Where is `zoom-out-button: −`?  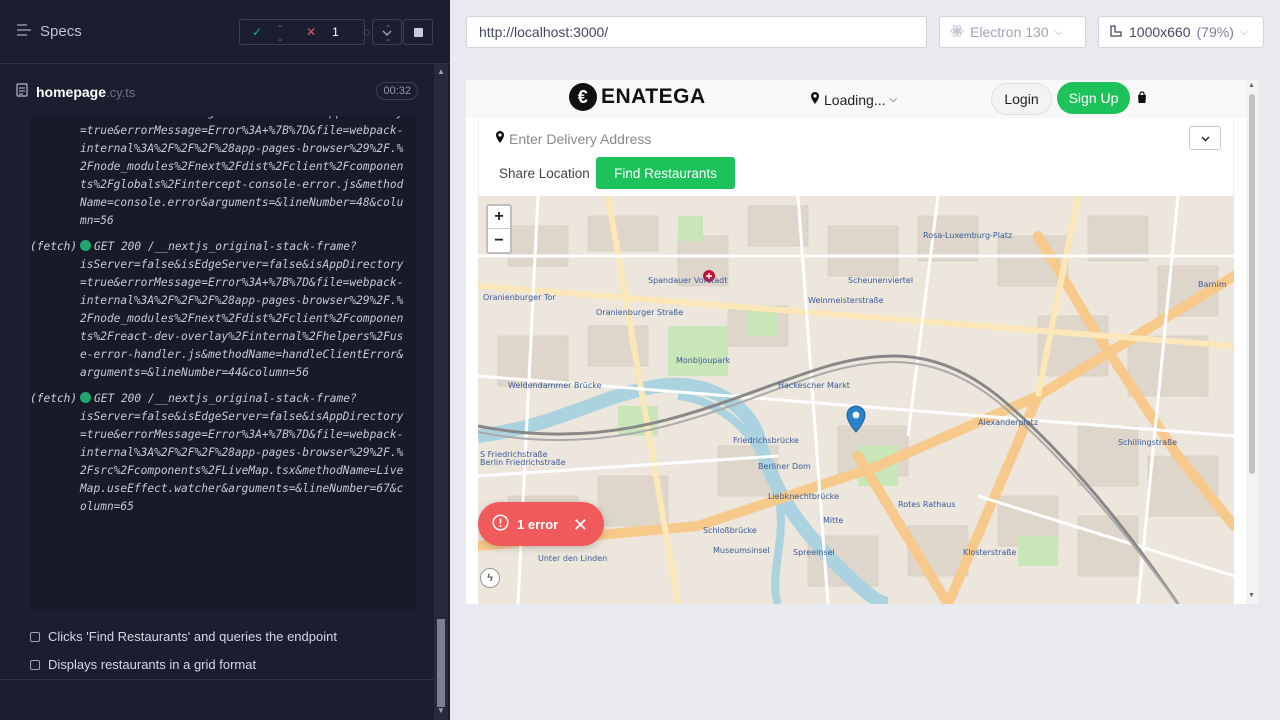 zoom-out-button: − is located at coordinates (499, 240).